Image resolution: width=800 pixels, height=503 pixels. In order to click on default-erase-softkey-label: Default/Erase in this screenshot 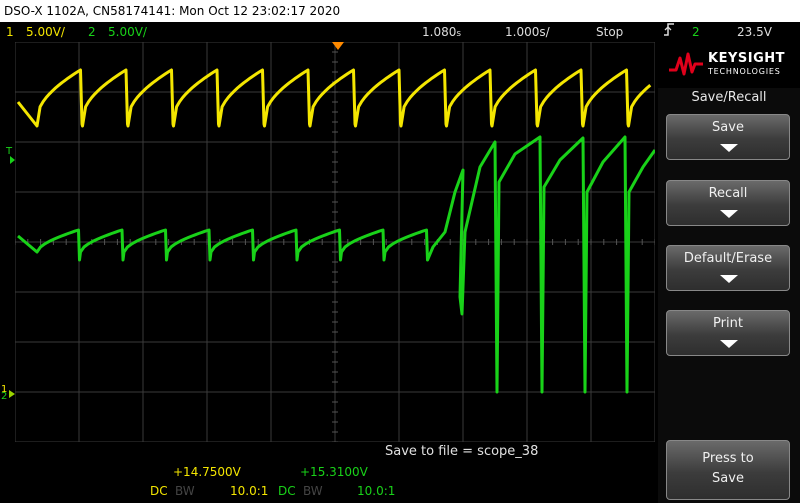, I will do `click(728, 258)`.